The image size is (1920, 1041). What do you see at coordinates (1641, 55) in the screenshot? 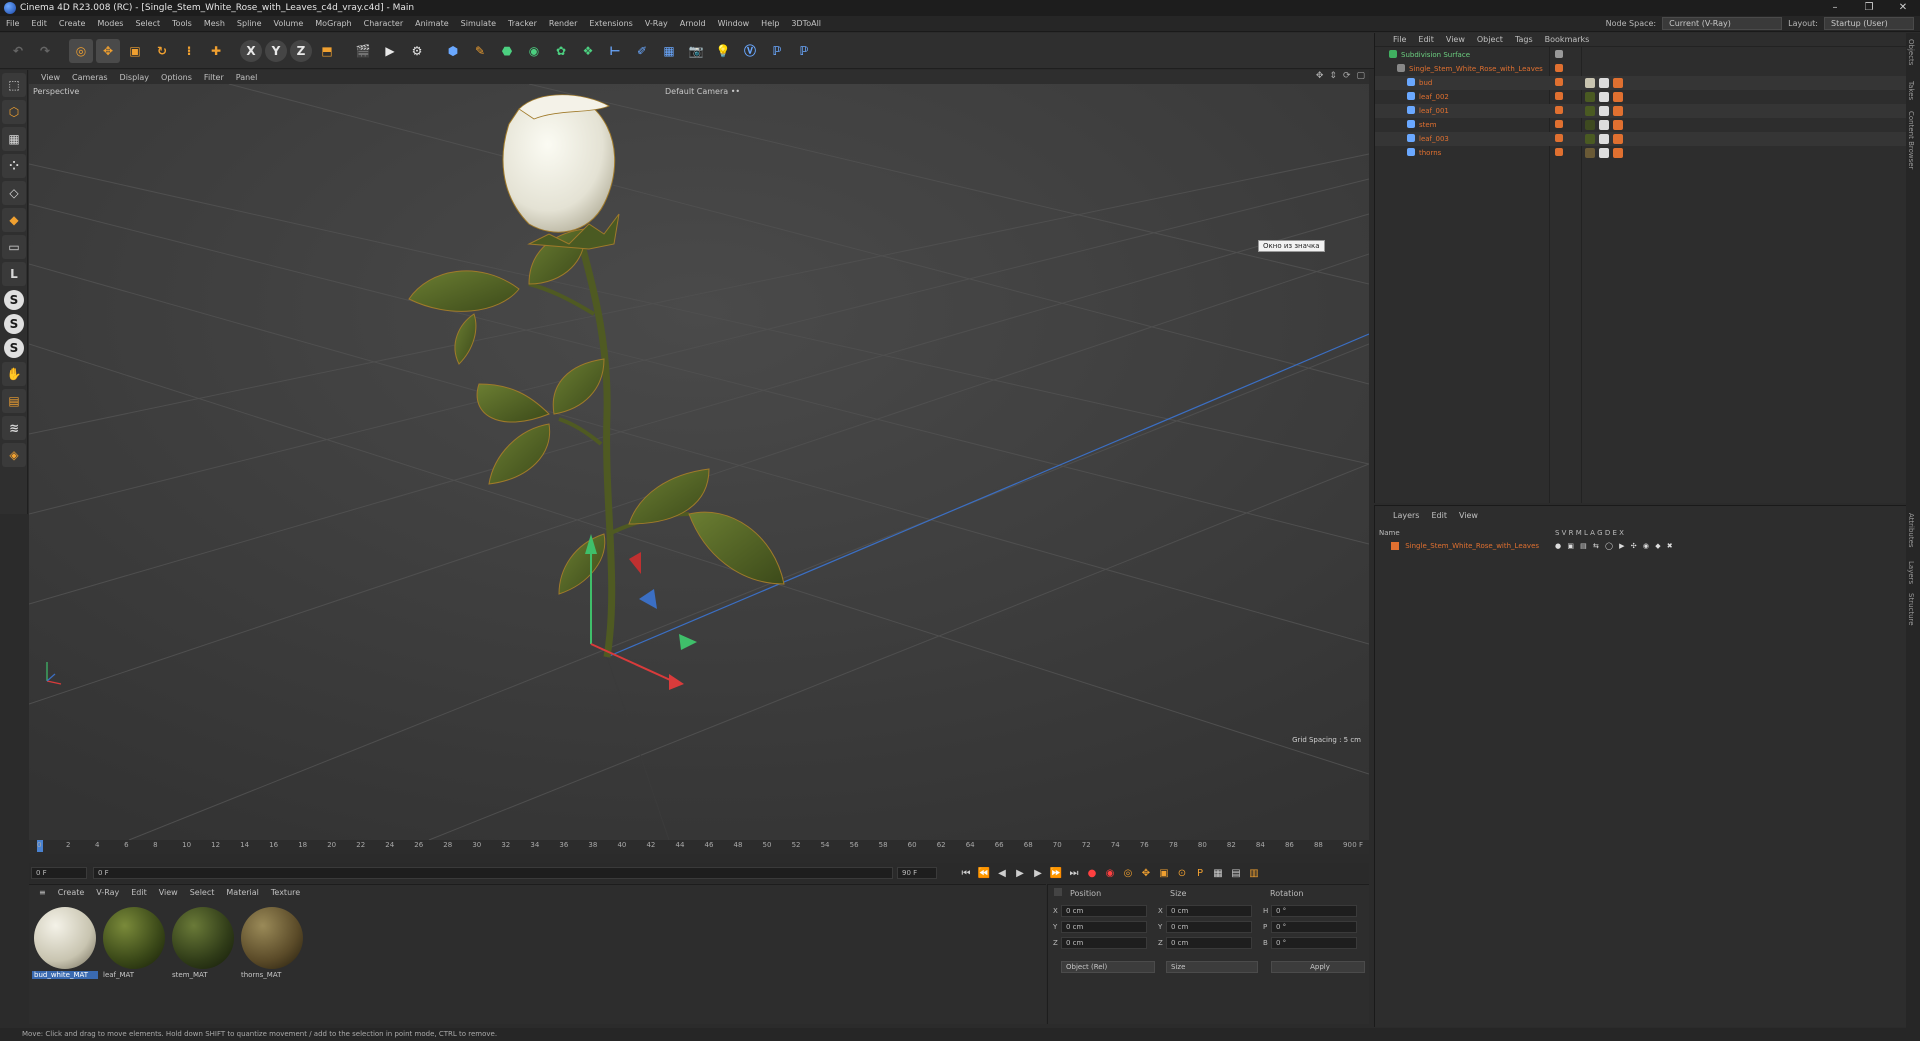
I see `object-row-subdivision: Subdivision Surface` at bounding box center [1641, 55].